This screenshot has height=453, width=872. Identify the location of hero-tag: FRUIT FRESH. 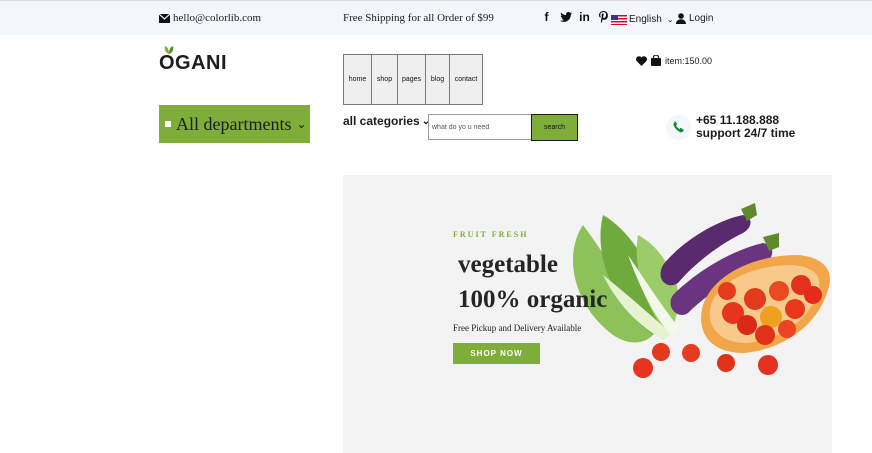
(491, 234).